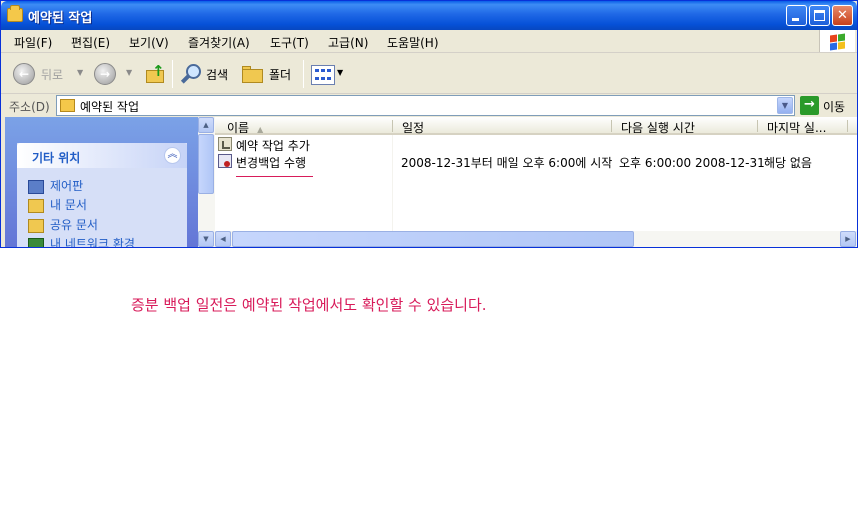  Describe the element at coordinates (225, 161) in the screenshot. I see `scheduled-task-icon` at that location.